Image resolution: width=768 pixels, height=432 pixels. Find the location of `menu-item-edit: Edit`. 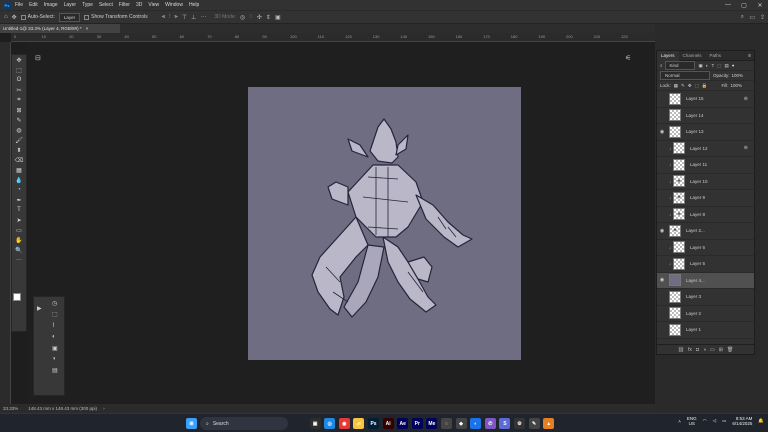

menu-item-edit: Edit is located at coordinates (33, 5).